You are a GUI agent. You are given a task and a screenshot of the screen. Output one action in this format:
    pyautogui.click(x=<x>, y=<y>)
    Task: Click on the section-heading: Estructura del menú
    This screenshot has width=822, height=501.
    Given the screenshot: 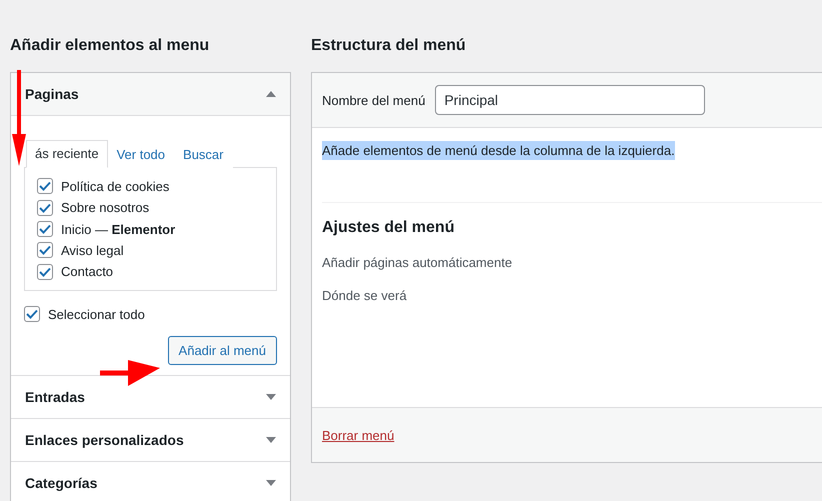 What is the action you would take?
    pyautogui.click(x=389, y=46)
    